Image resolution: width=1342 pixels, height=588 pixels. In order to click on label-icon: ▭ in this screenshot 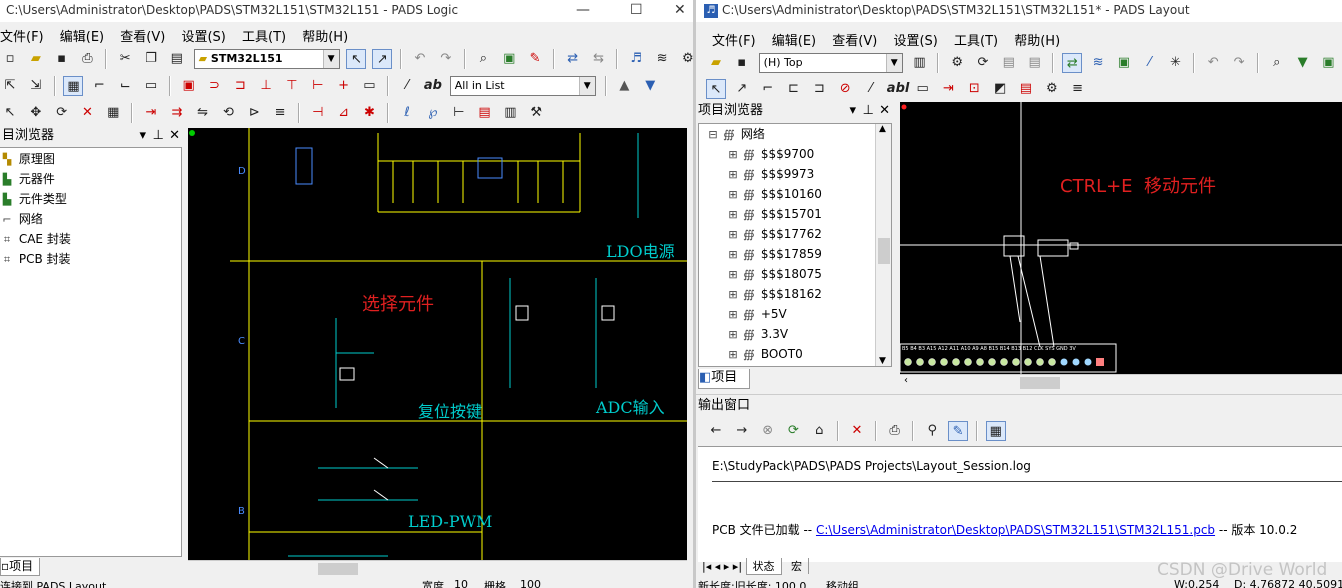, I will do `click(151, 86)`.